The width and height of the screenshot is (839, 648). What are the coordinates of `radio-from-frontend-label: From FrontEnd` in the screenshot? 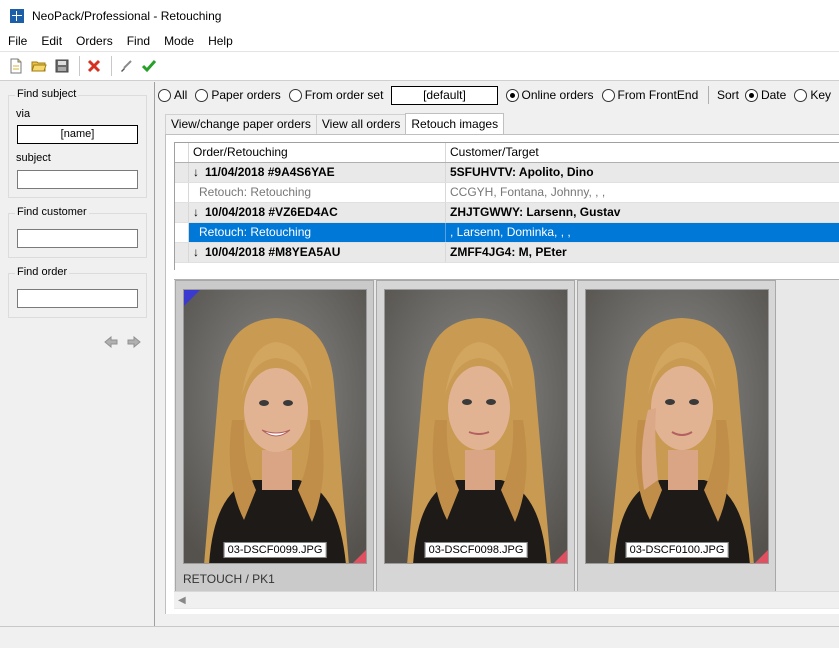 It's located at (658, 95).